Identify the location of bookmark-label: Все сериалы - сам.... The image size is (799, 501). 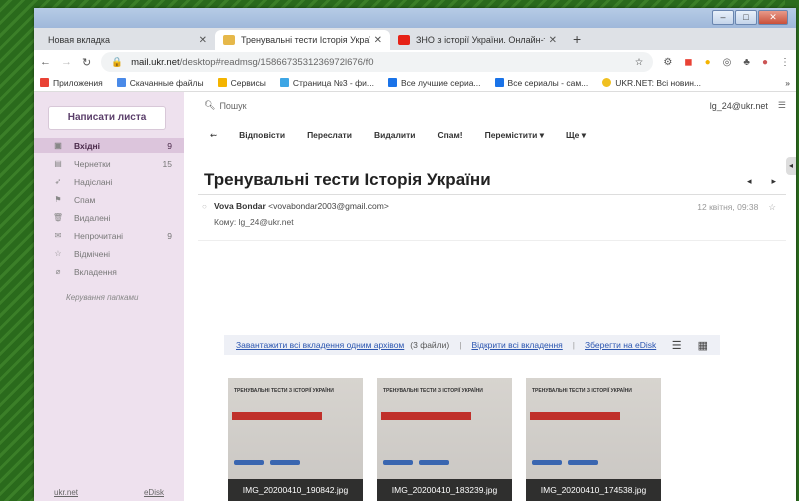
(548, 82).